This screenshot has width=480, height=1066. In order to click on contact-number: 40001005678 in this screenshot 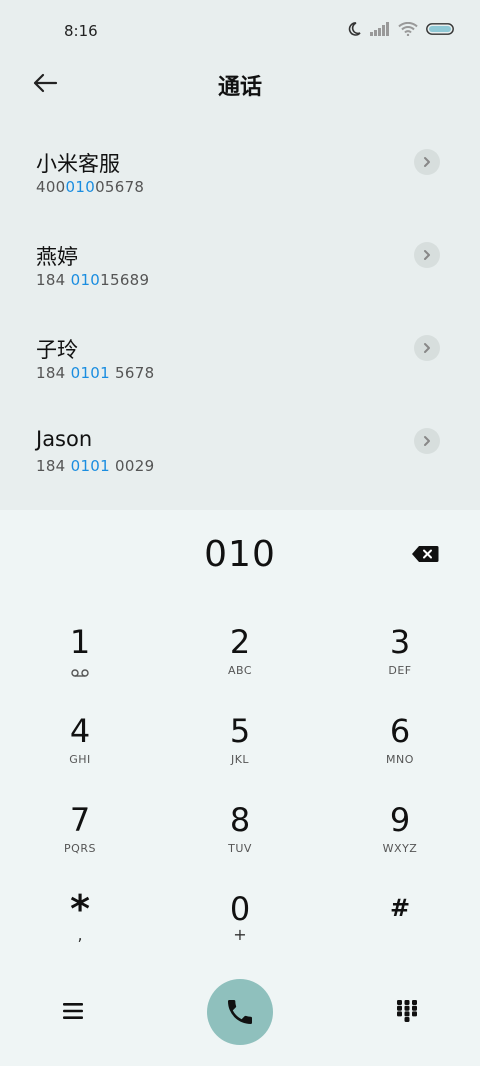, I will do `click(90, 187)`.